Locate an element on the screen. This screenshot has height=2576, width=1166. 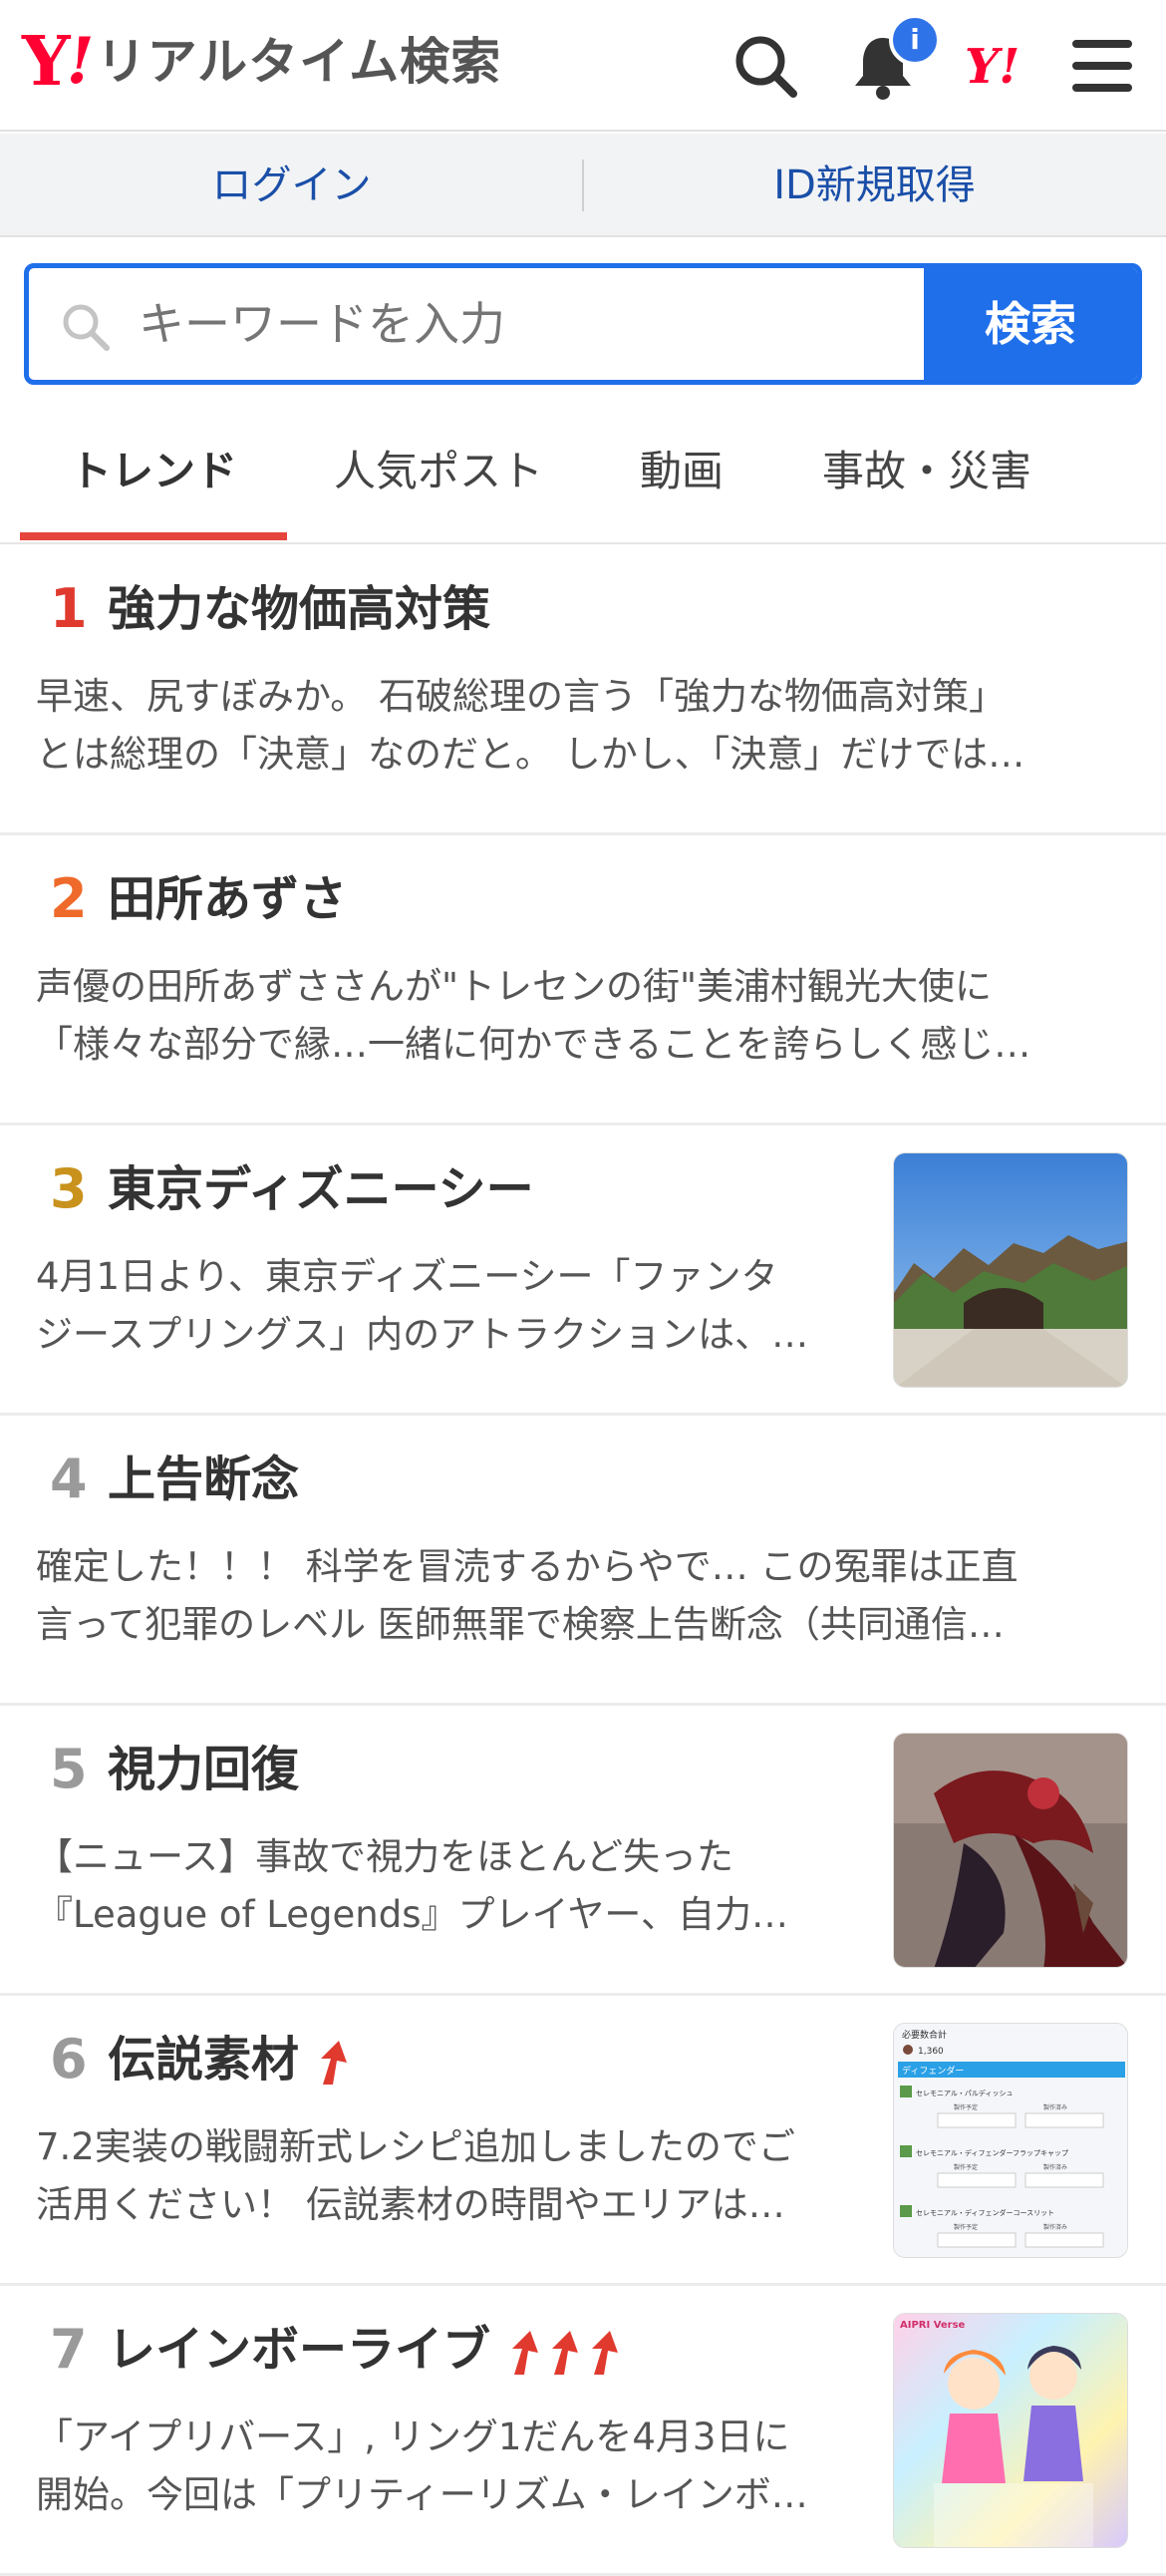
trend-title: レインボーライブ is located at coordinates (366, 2350).